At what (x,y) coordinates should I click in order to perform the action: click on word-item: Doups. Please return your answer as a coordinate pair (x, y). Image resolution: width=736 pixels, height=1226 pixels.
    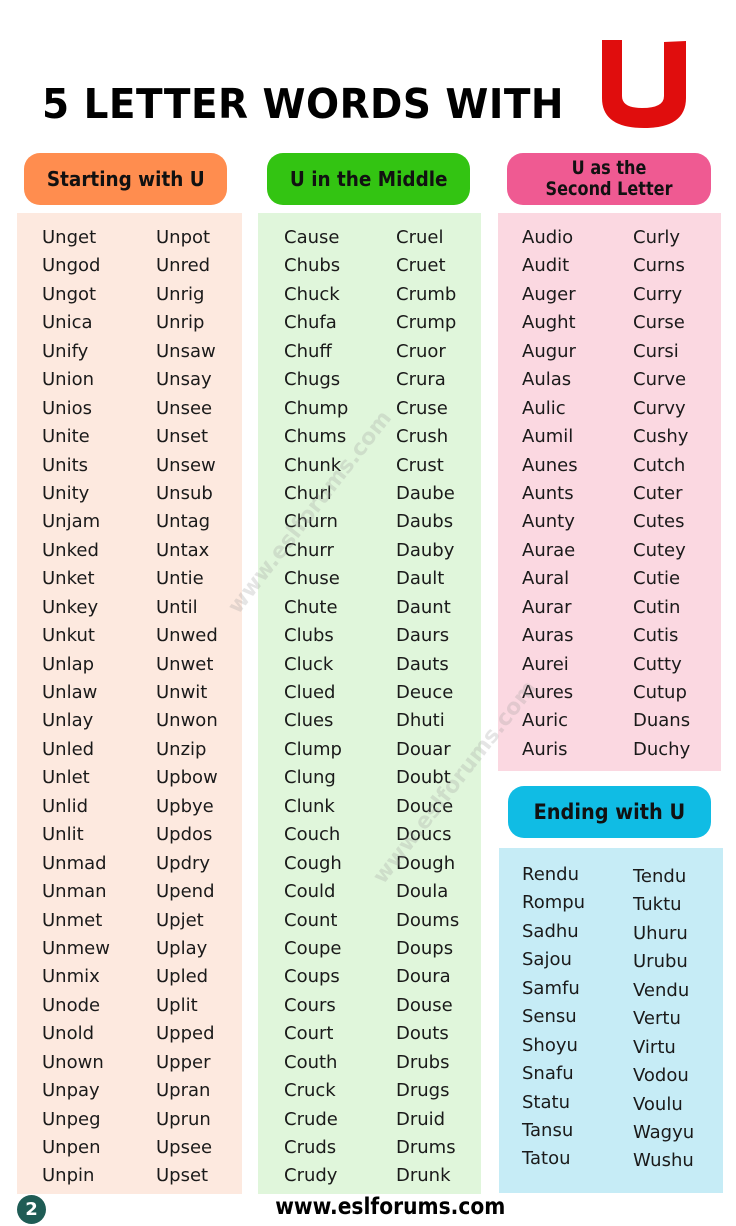
    Looking at the image, I should click on (425, 948).